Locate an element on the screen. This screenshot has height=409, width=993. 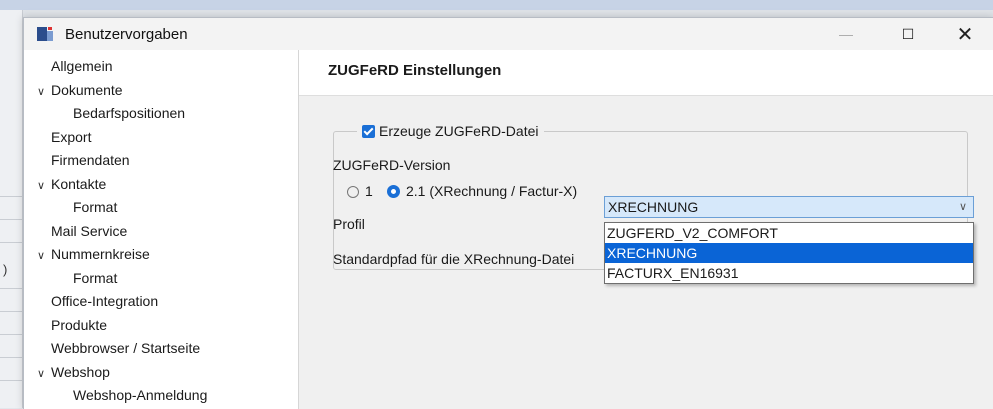
sidebar-item-label: Dokumente is located at coordinates (87, 89).